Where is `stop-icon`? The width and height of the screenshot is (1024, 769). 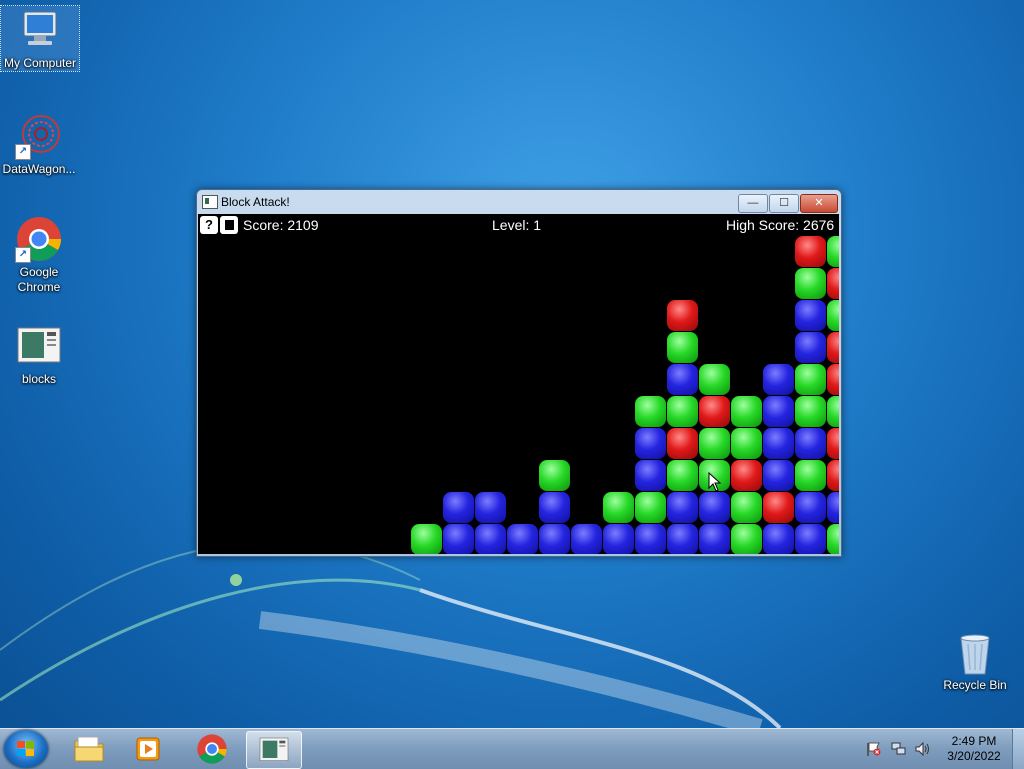 stop-icon is located at coordinates (229, 225).